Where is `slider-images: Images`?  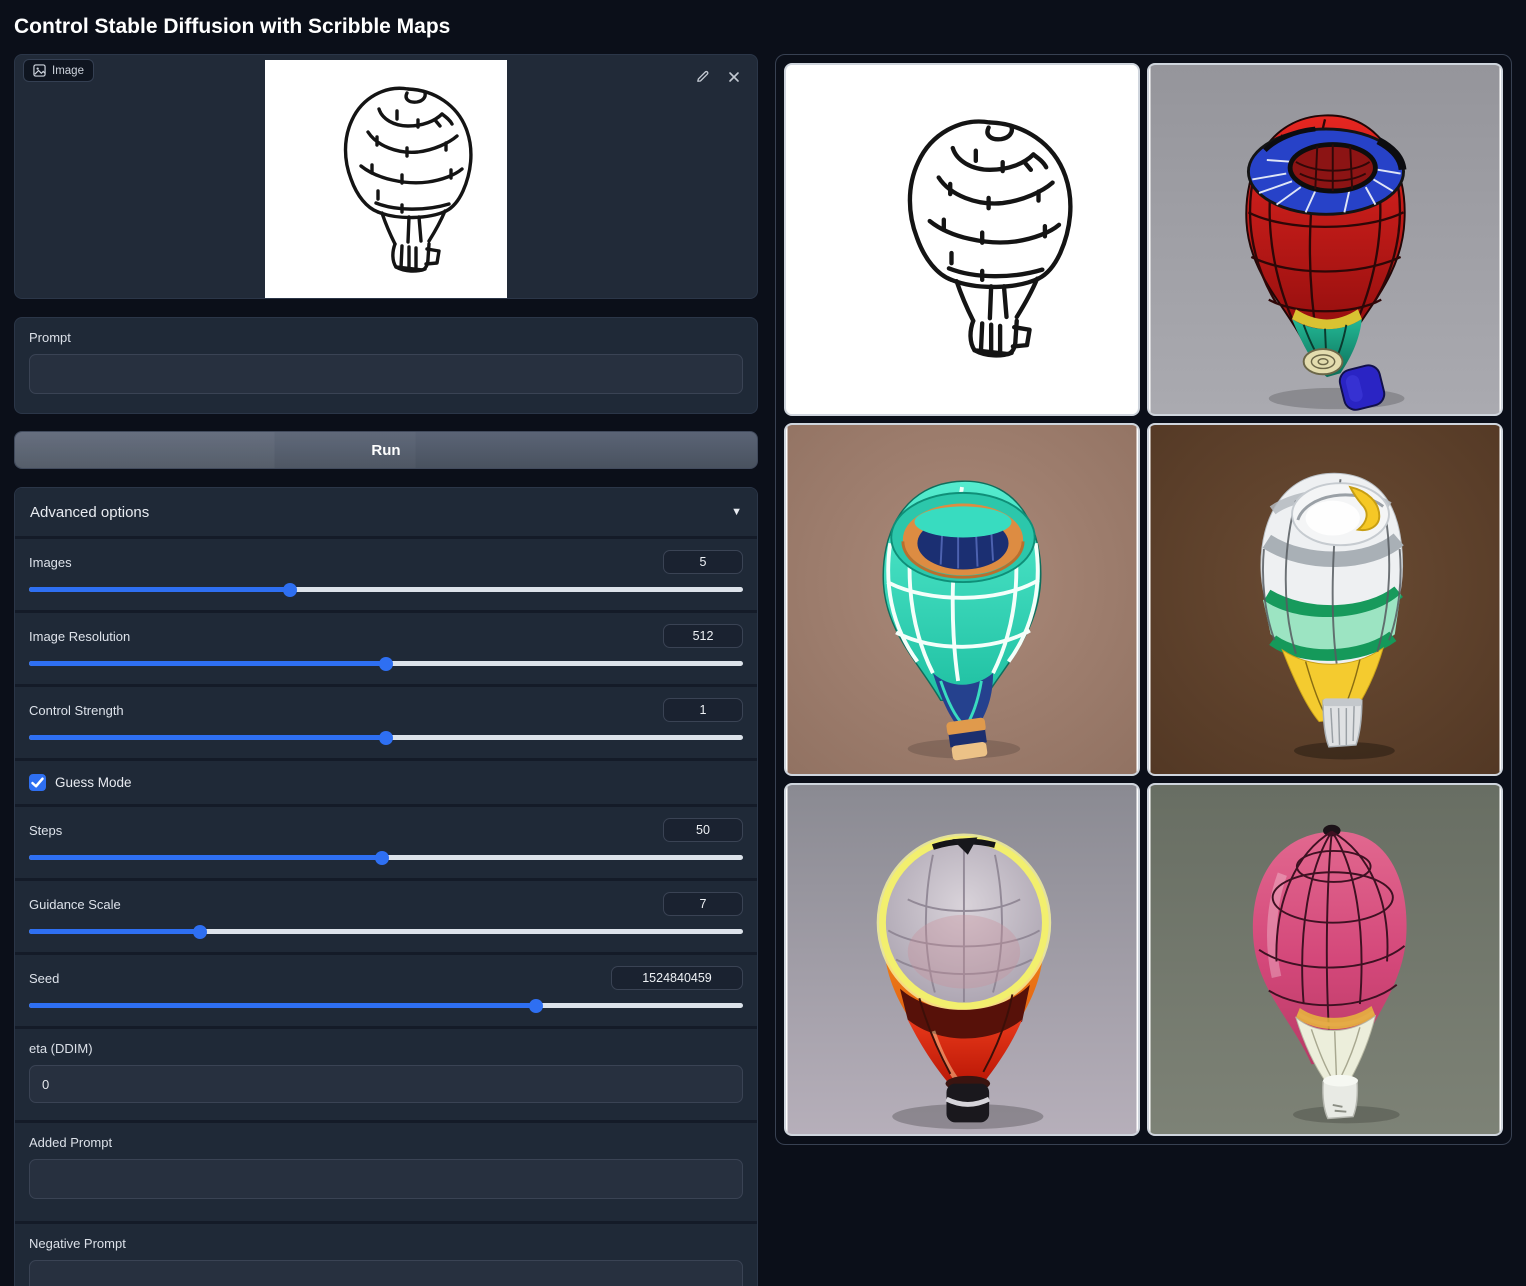
slider-images: Images is located at coordinates (386, 575).